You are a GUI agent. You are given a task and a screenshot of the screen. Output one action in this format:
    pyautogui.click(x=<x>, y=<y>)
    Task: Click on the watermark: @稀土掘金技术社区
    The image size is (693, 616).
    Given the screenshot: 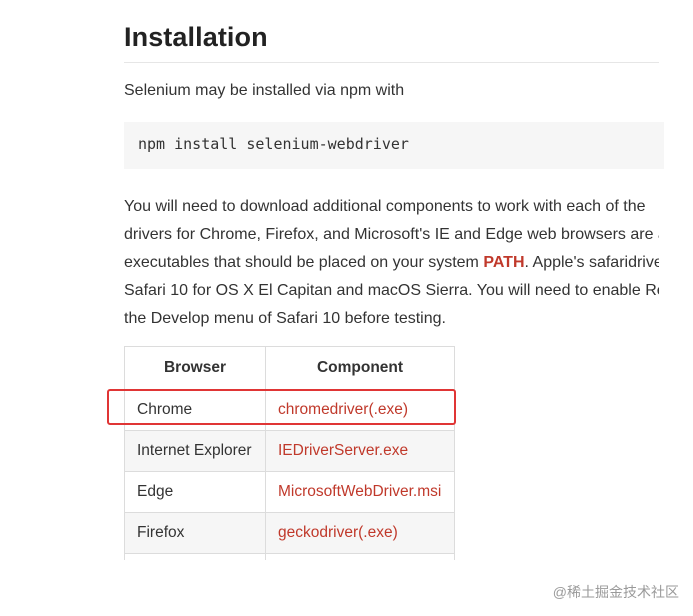 What is the action you would take?
    pyautogui.click(x=615, y=592)
    